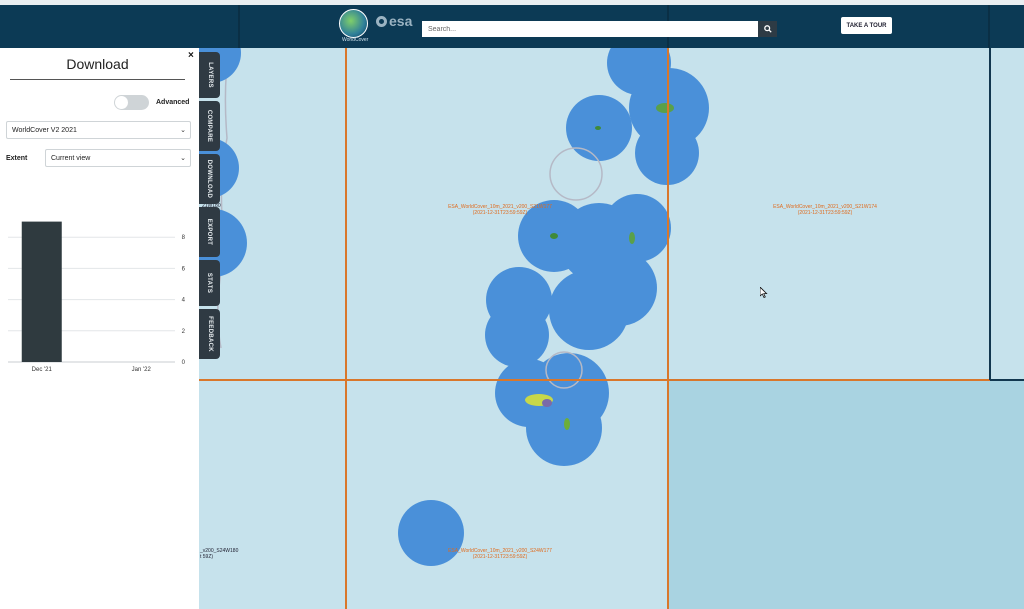 This screenshot has height=609, width=1024. What do you see at coordinates (184, 238) in the screenshot?
I see `chart-y-tick-label: 8` at bounding box center [184, 238].